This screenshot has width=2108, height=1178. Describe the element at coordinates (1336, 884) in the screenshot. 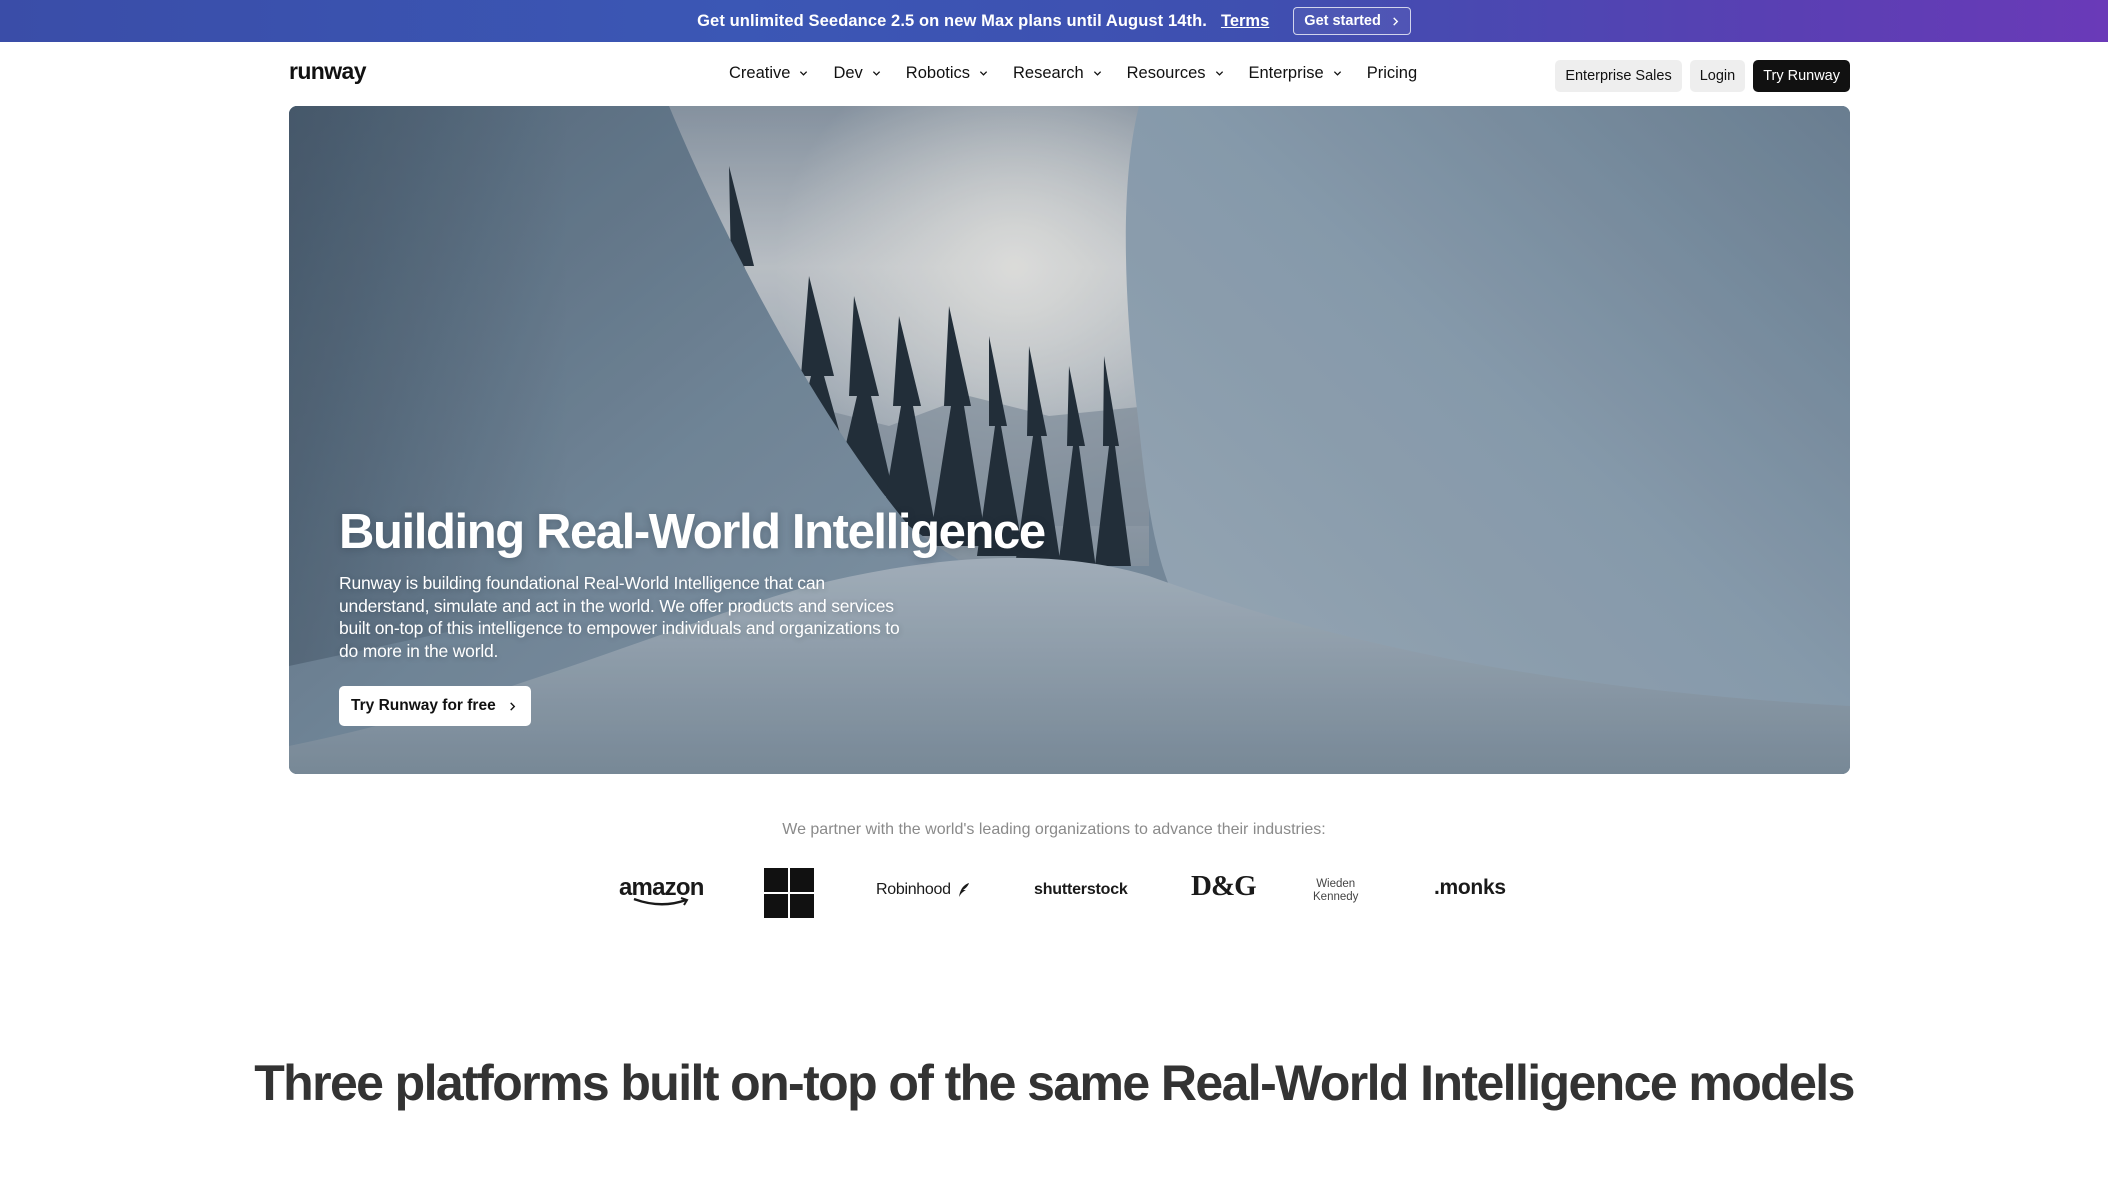

I see `wieden-line: Wieden` at that location.